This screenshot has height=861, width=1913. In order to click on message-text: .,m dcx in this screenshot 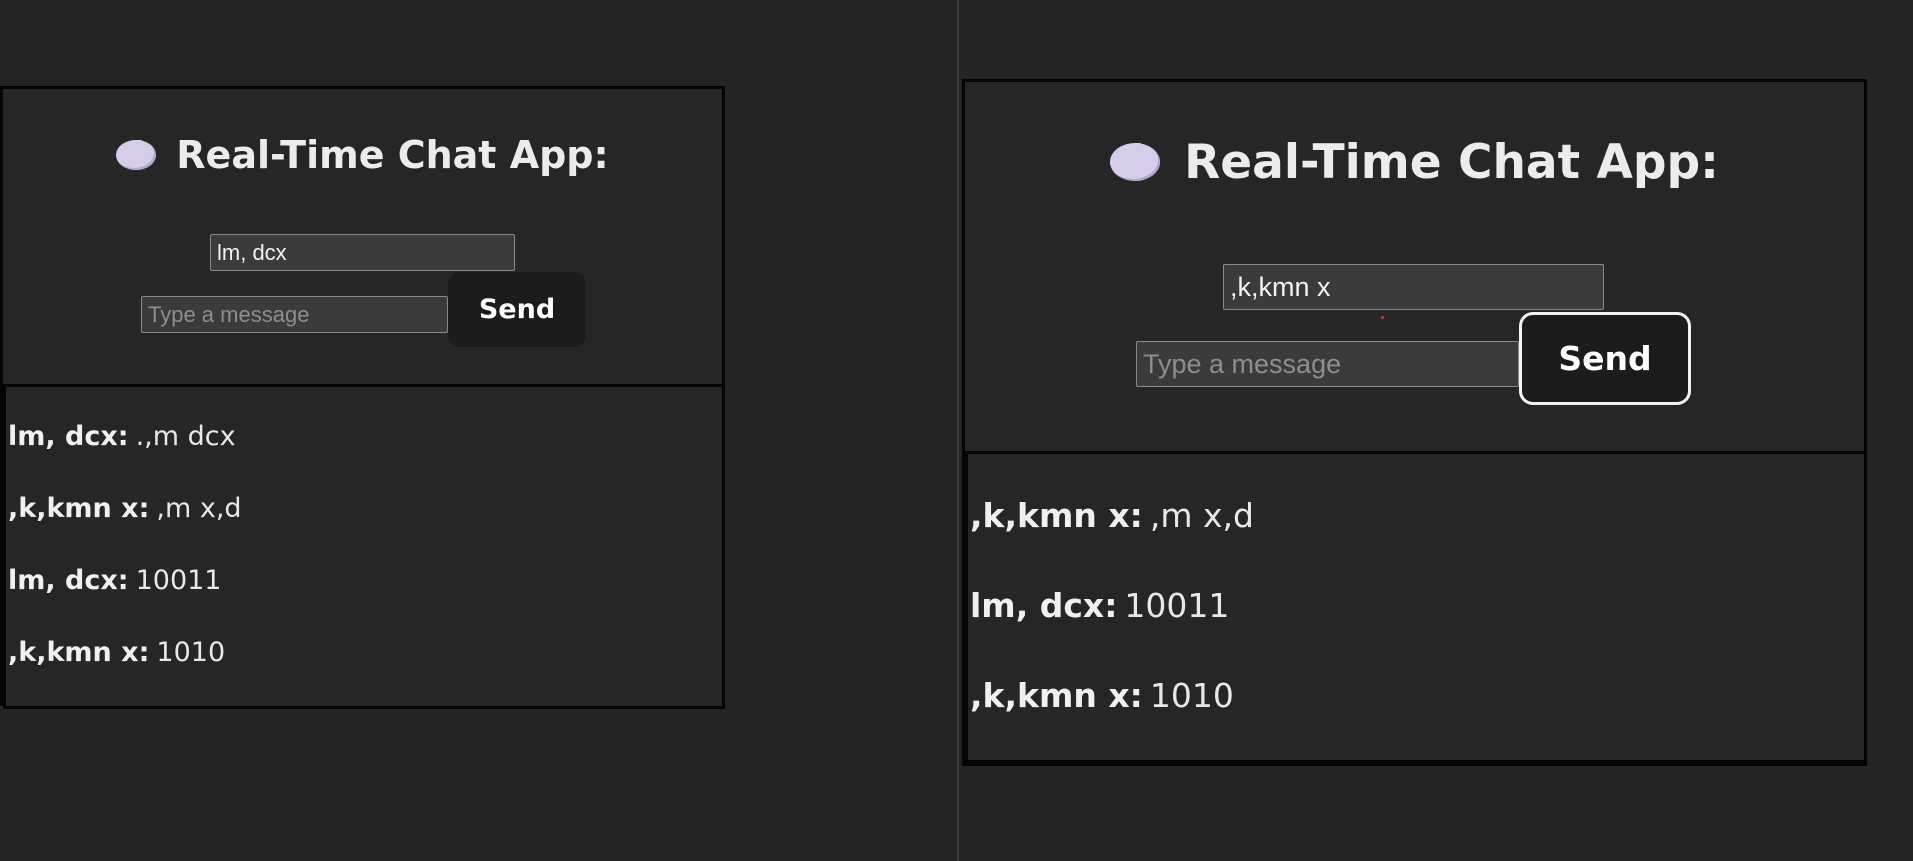, I will do `click(185, 436)`.